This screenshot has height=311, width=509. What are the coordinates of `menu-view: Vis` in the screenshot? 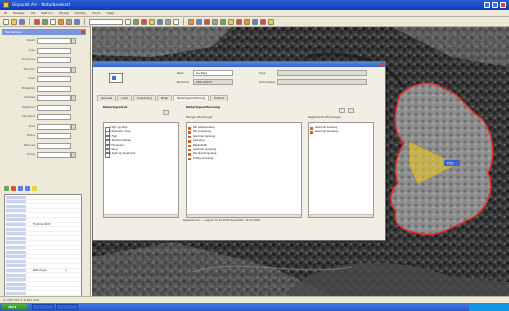 It's located at (33, 13).